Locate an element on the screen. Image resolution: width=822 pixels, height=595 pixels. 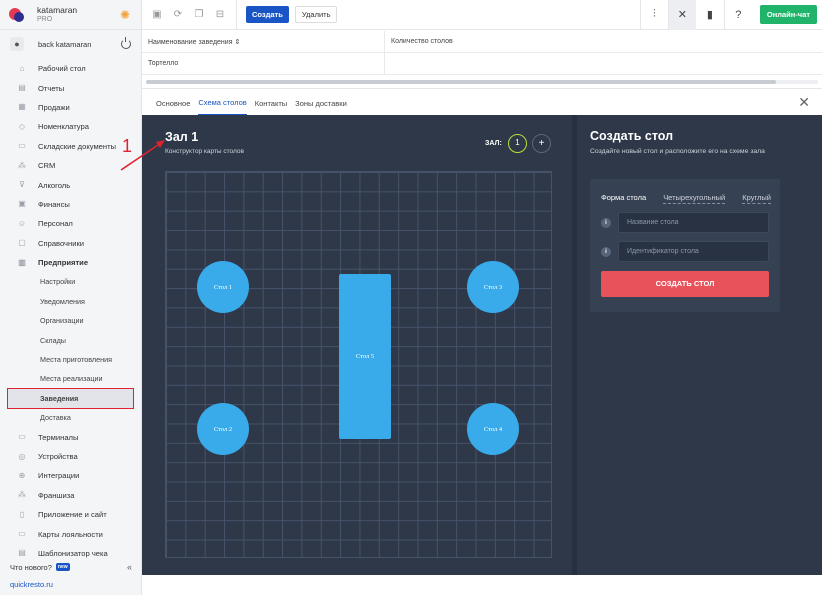
tools-icon: ✕ is located at coordinates (681, 15).